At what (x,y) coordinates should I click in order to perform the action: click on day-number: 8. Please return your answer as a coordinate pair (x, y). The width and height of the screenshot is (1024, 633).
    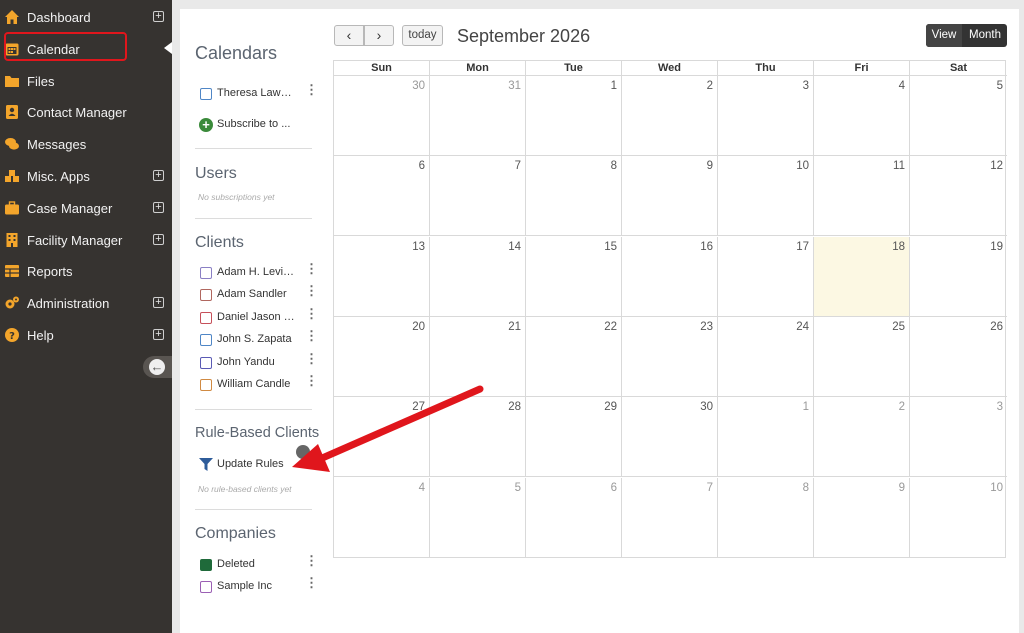
    Looking at the image, I should click on (805, 487).